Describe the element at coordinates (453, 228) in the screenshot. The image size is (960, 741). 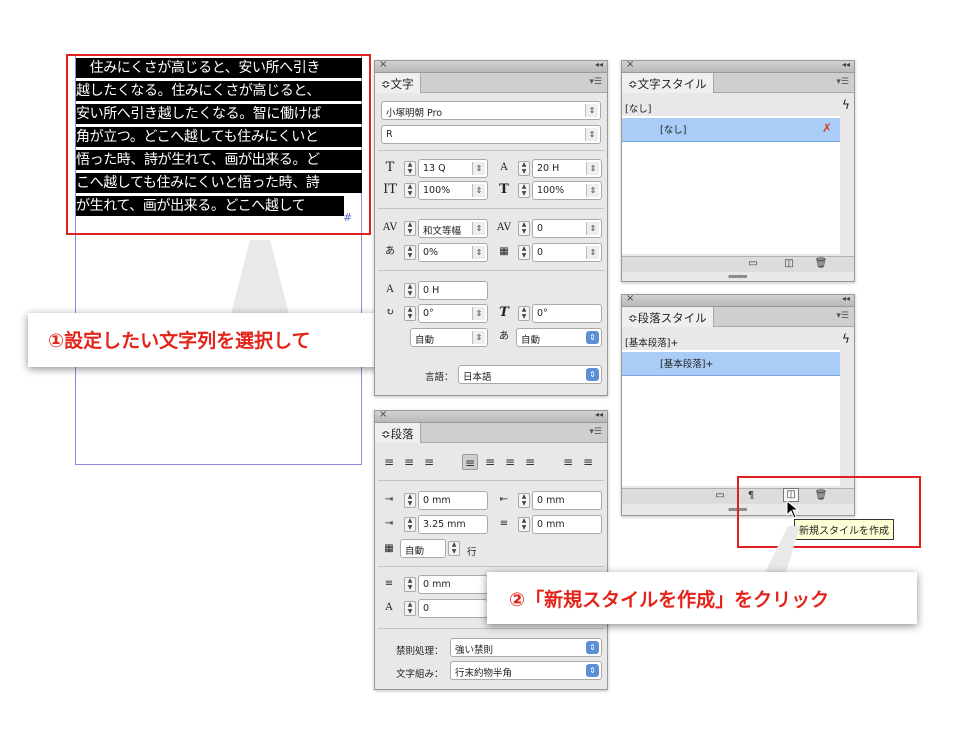
I see `kerning-field: 和文等幅 ⇕` at that location.